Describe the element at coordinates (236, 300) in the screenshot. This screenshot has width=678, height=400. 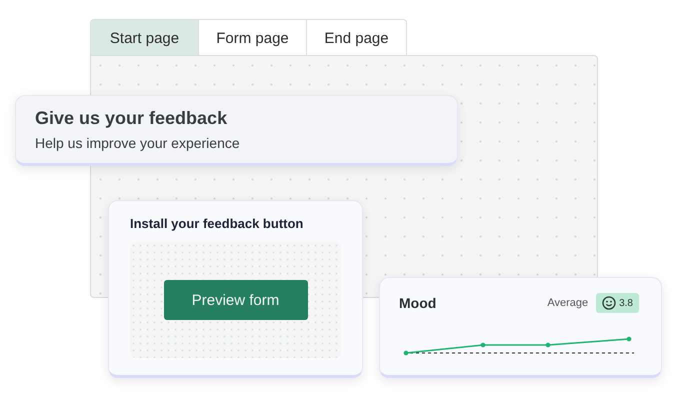
I see `preview-form-button: Preview form` at that location.